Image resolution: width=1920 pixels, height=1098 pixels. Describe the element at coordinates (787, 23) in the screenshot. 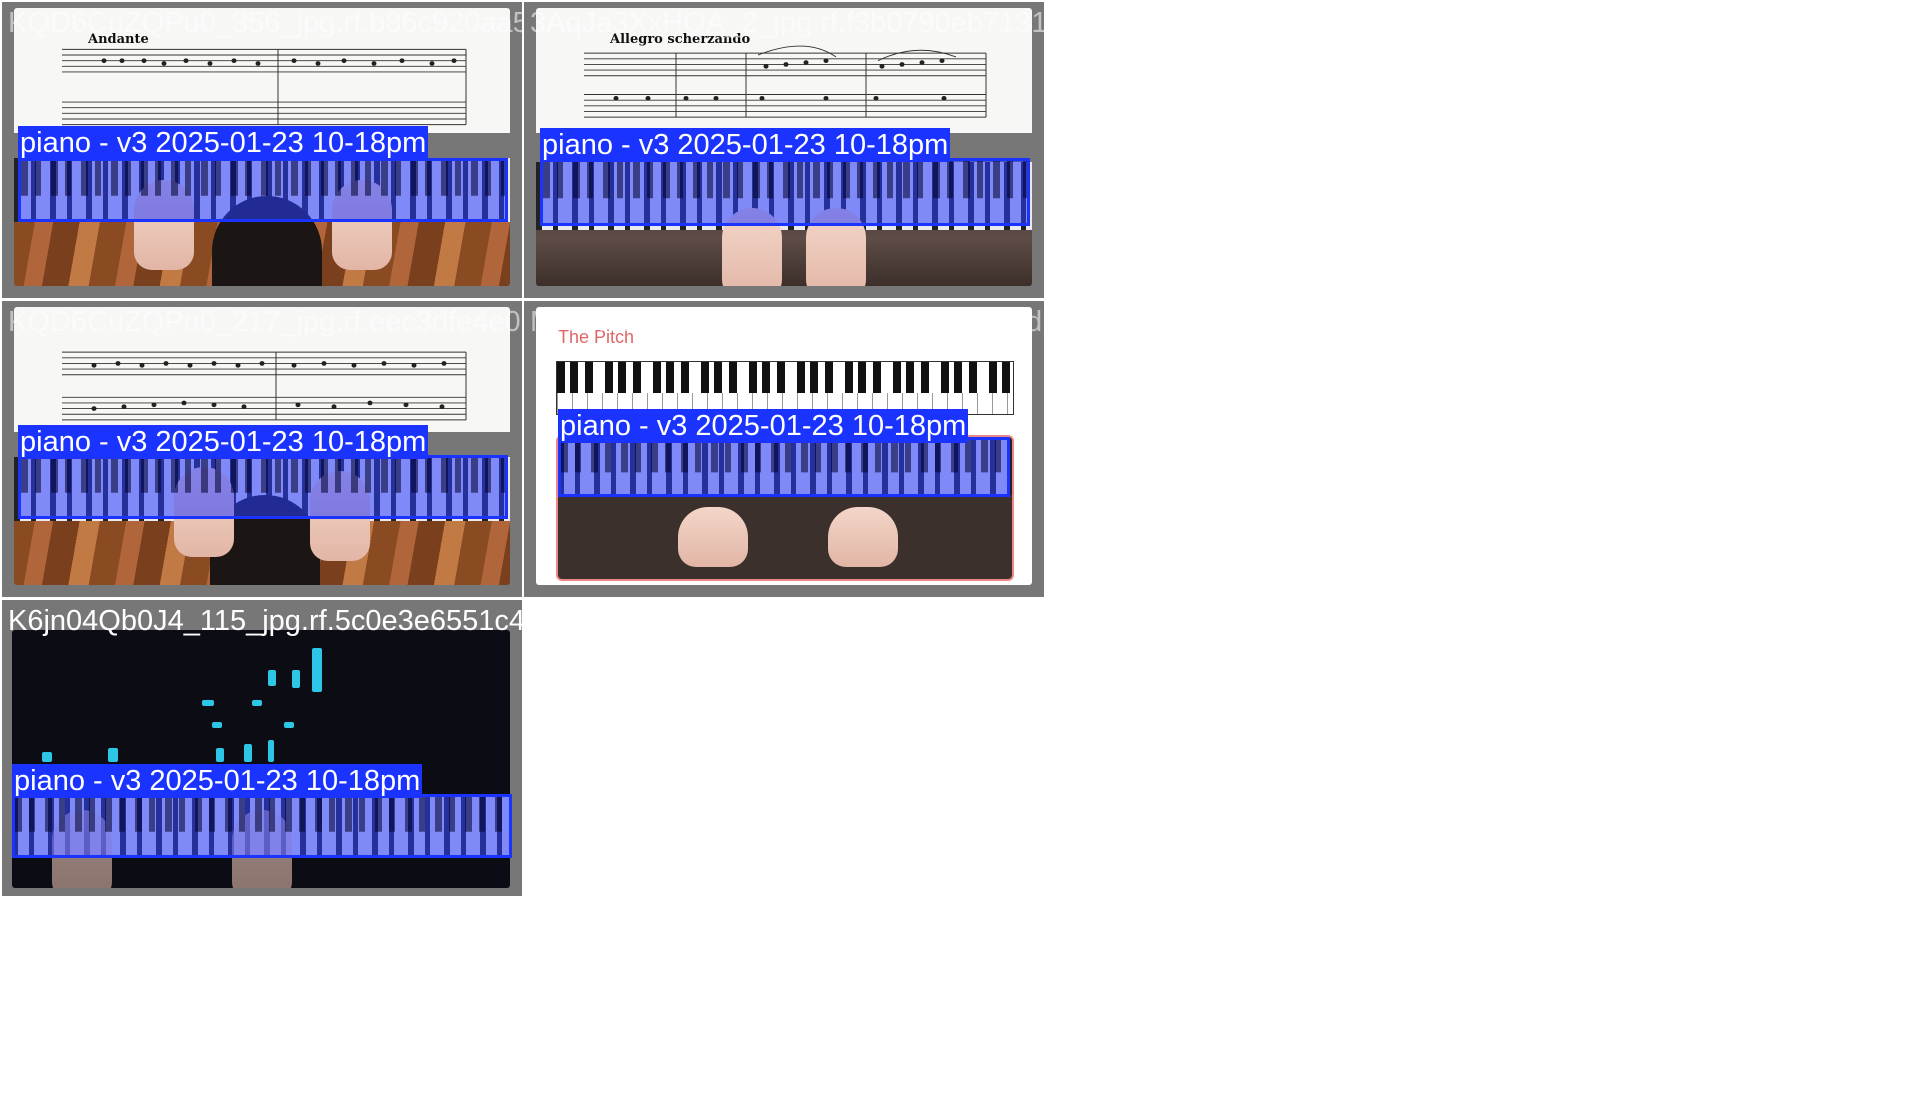

I see `tile-title: 3AqJa3XxHQA_2_jpg.rf.f3b0790eb7131aefb29` at that location.